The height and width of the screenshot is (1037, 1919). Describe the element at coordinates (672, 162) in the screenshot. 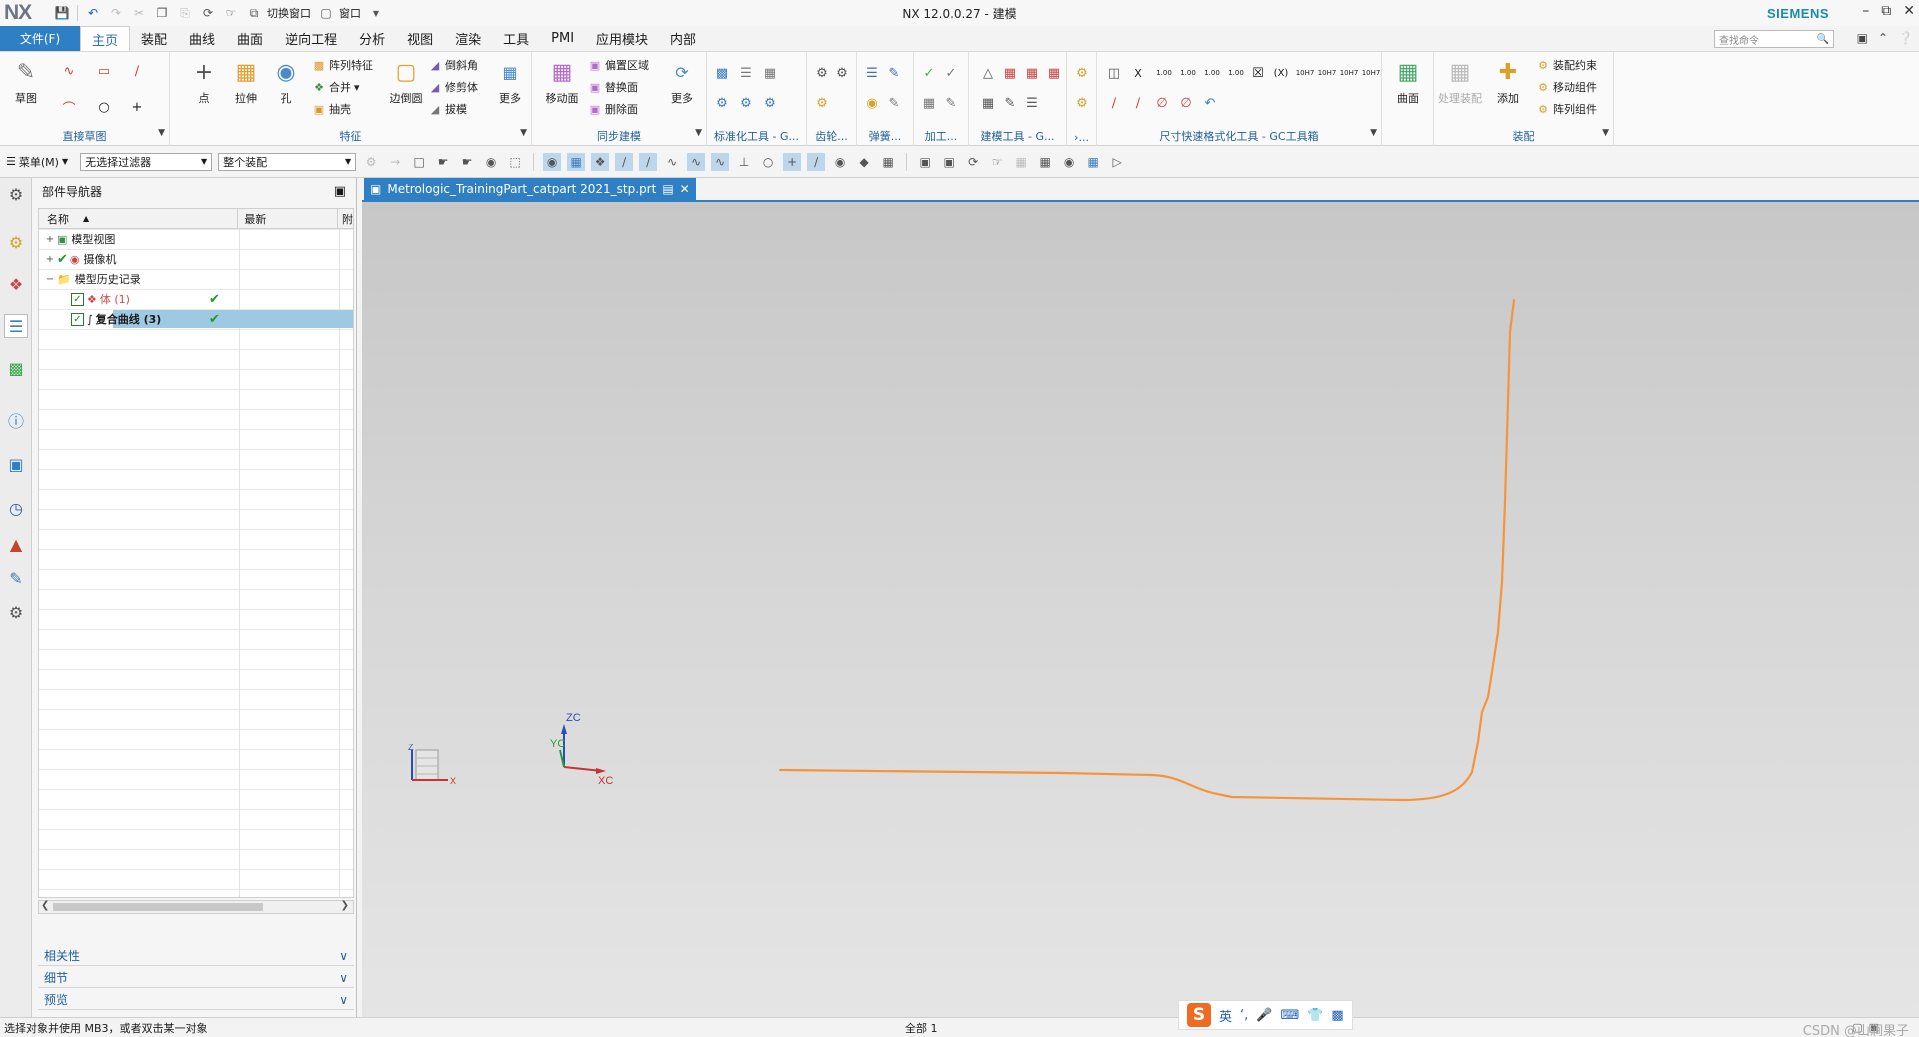

I see `snap-curve-icon: ∿` at that location.